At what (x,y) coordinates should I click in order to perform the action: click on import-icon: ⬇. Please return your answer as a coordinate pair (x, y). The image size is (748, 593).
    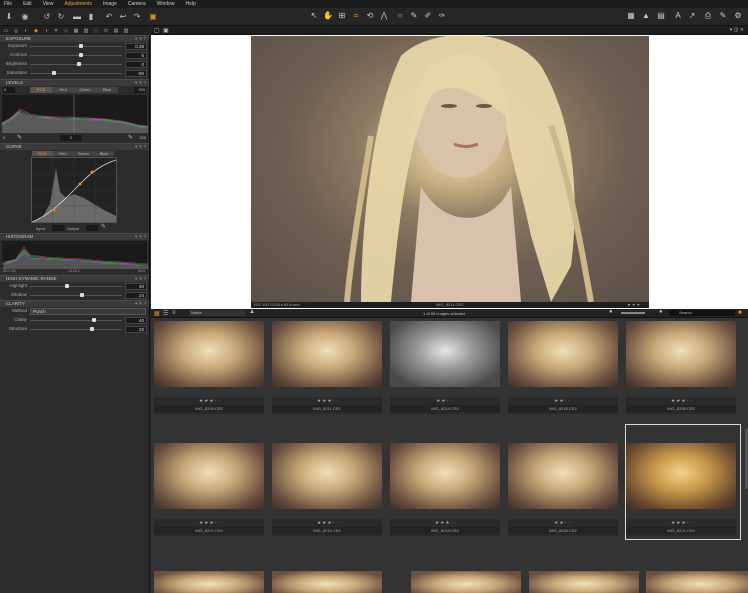
    Looking at the image, I should click on (9, 17).